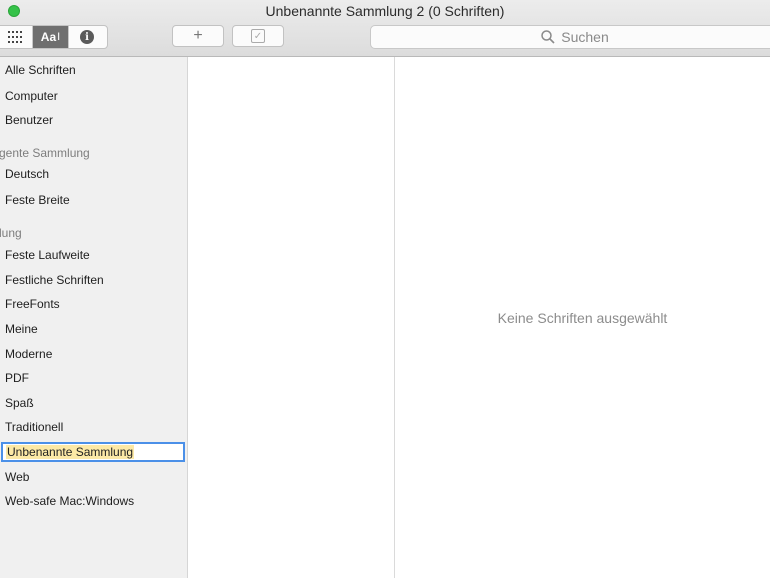  I want to click on sidebar-item-web: Web, so click(17, 477).